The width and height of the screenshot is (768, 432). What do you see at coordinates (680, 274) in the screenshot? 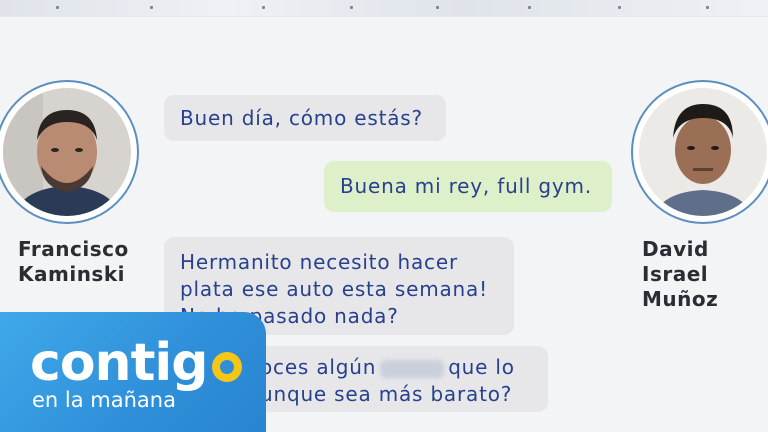
I see `right-participant-name: David Israel Muñoz` at bounding box center [680, 274].